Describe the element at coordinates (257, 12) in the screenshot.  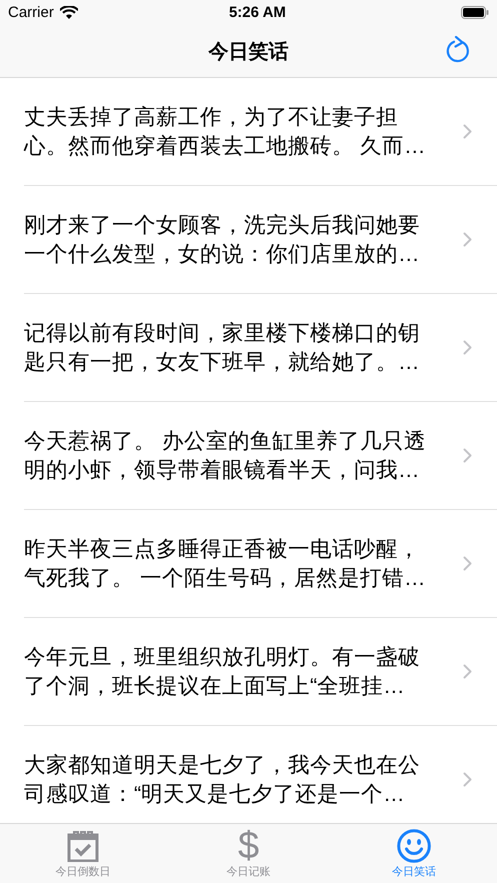
I see `clock-time: 5:26 AM` at that location.